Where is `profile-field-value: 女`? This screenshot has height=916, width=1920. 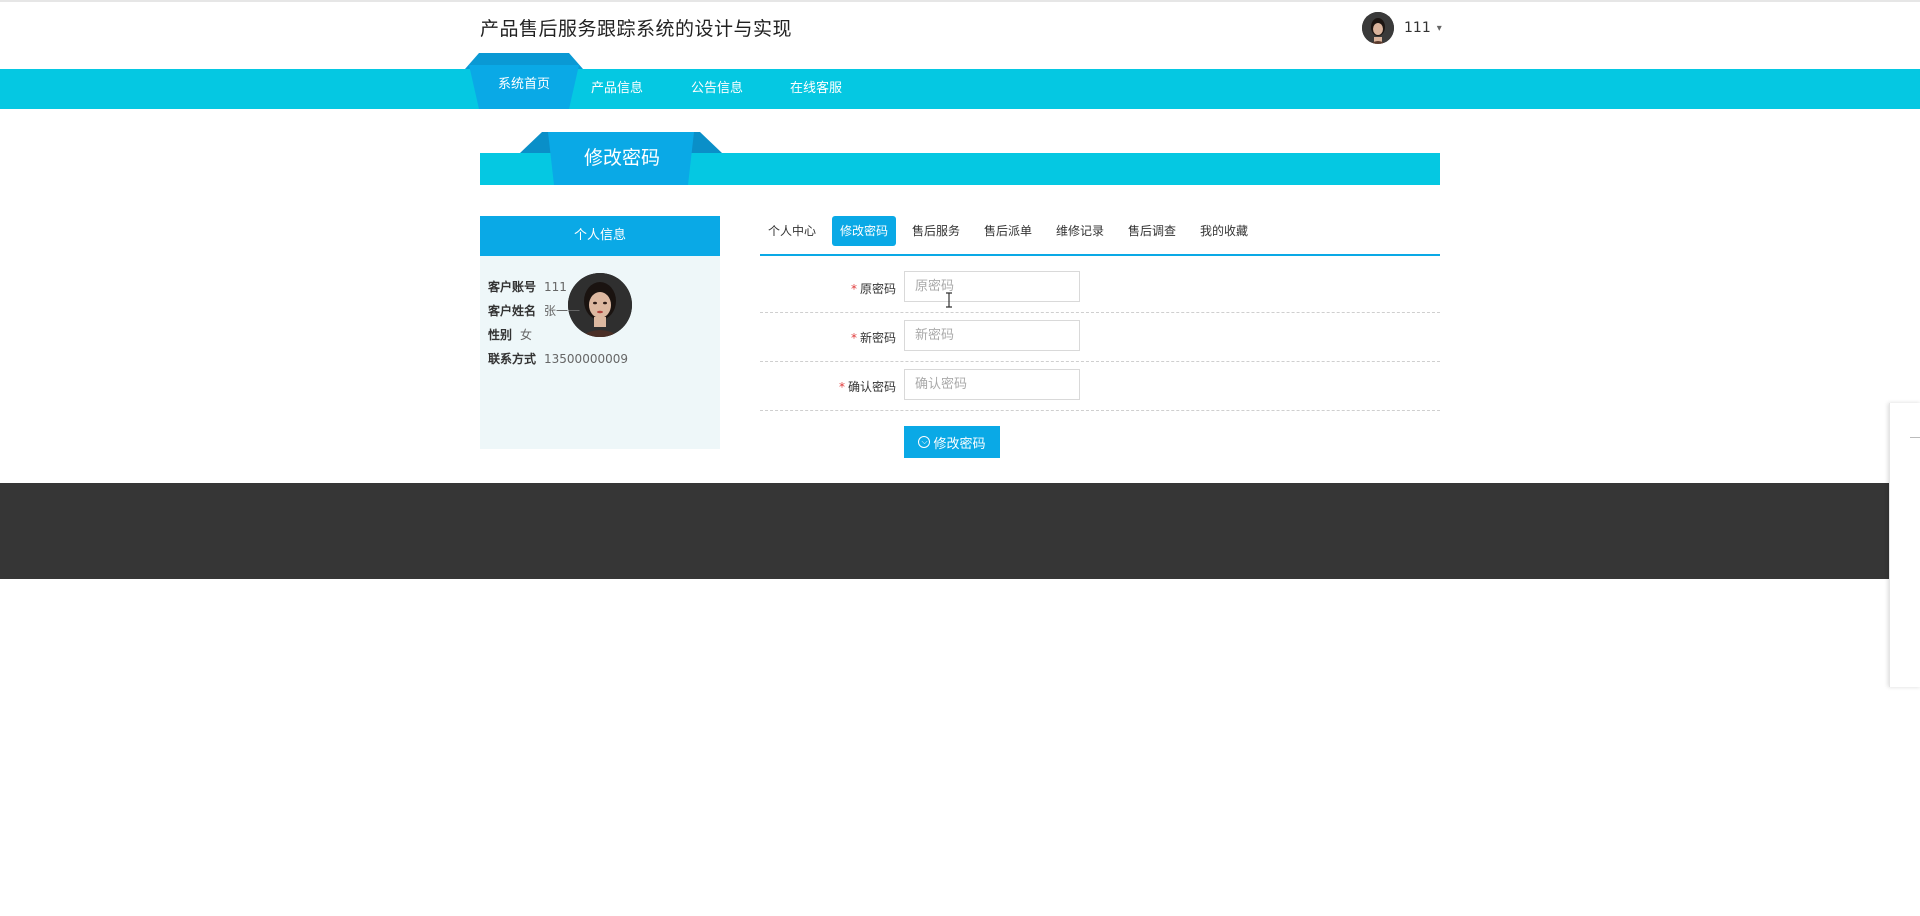
profile-field-value: 女 is located at coordinates (526, 335).